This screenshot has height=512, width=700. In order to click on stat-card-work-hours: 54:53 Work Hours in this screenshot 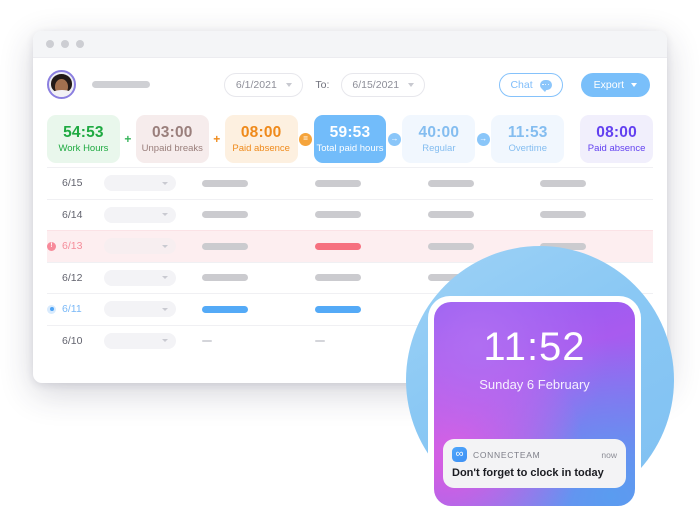, I will do `click(83, 139)`.